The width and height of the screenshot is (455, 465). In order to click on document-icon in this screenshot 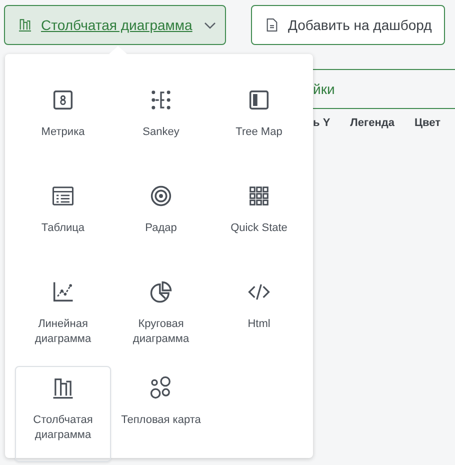, I will do `click(272, 25)`.